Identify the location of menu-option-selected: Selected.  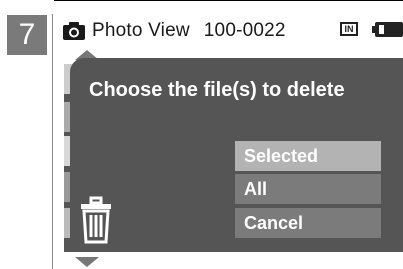
(308, 156).